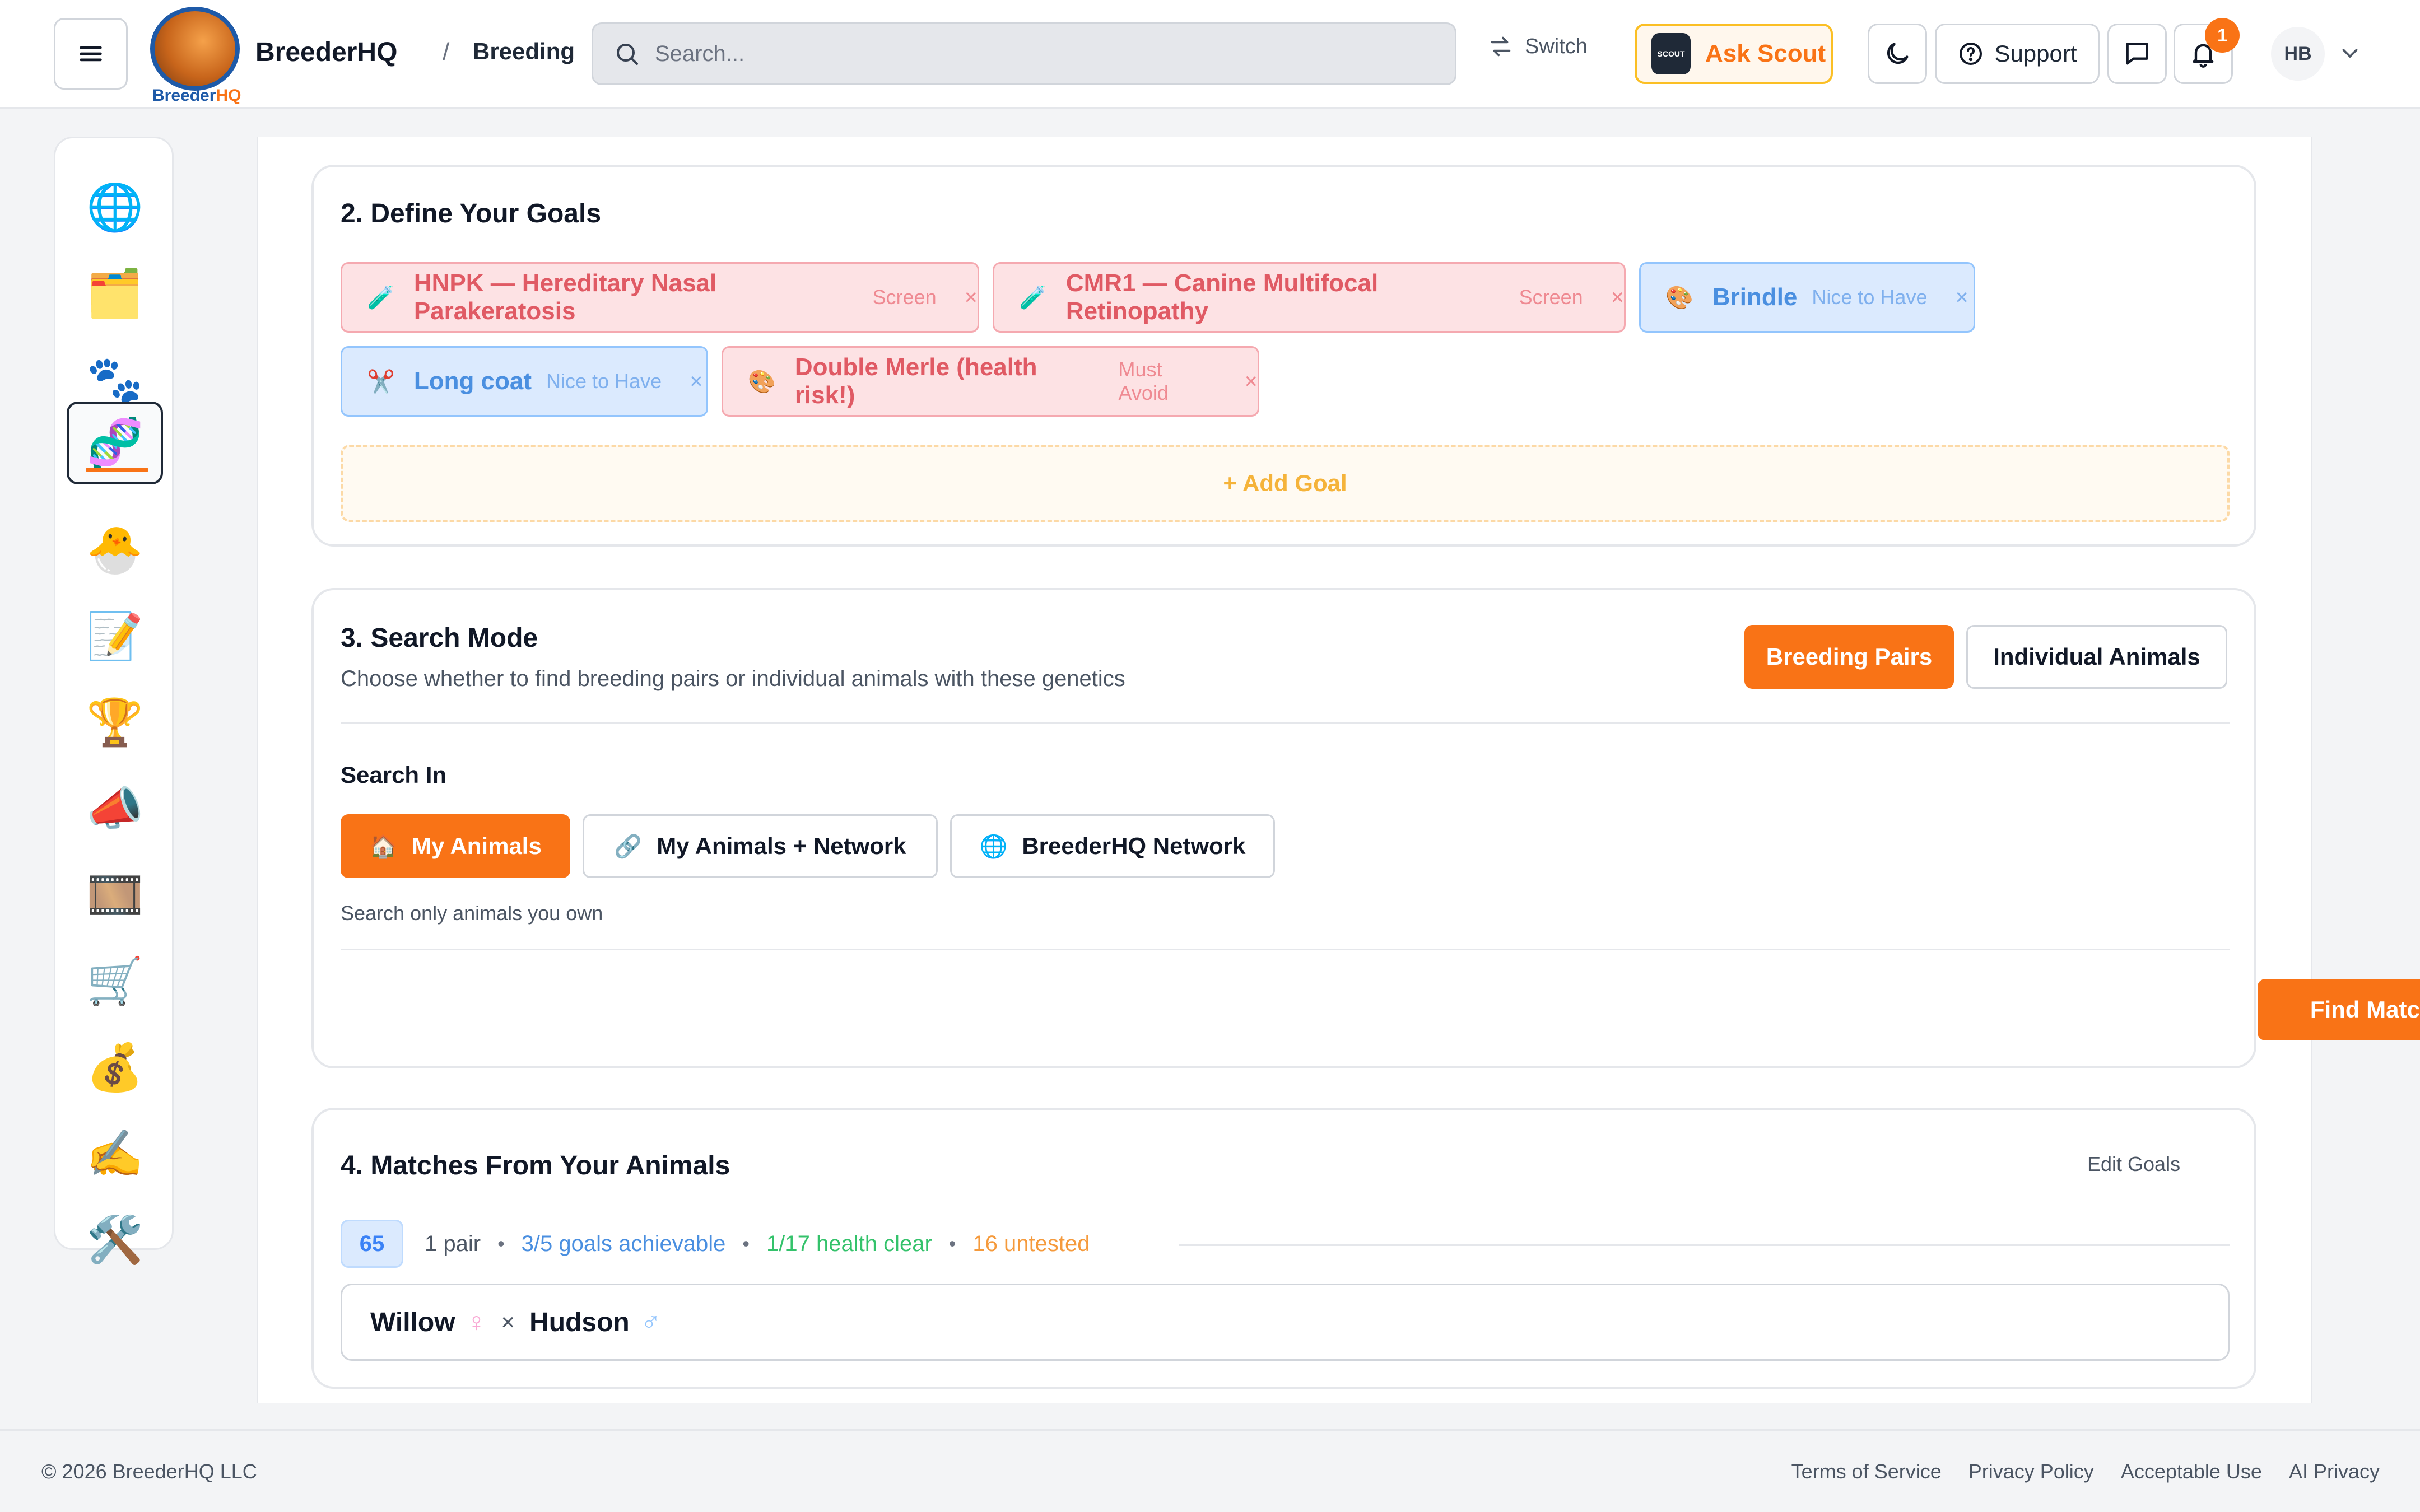 Image resolution: width=2420 pixels, height=1512 pixels. I want to click on goal-chip: 🎨 Brindle Nice to Have ×, so click(1807, 297).